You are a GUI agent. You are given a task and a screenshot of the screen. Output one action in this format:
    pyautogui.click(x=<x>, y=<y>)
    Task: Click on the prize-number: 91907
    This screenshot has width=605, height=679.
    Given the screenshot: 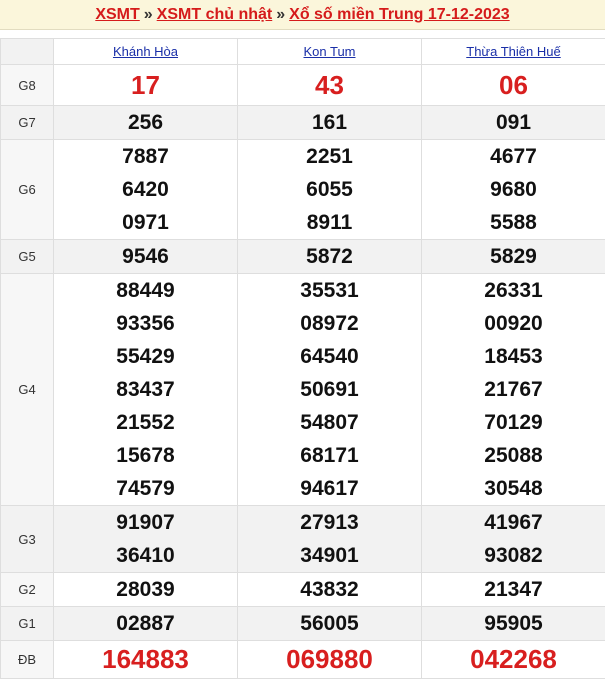 What is the action you would take?
    pyautogui.click(x=145, y=522)
    